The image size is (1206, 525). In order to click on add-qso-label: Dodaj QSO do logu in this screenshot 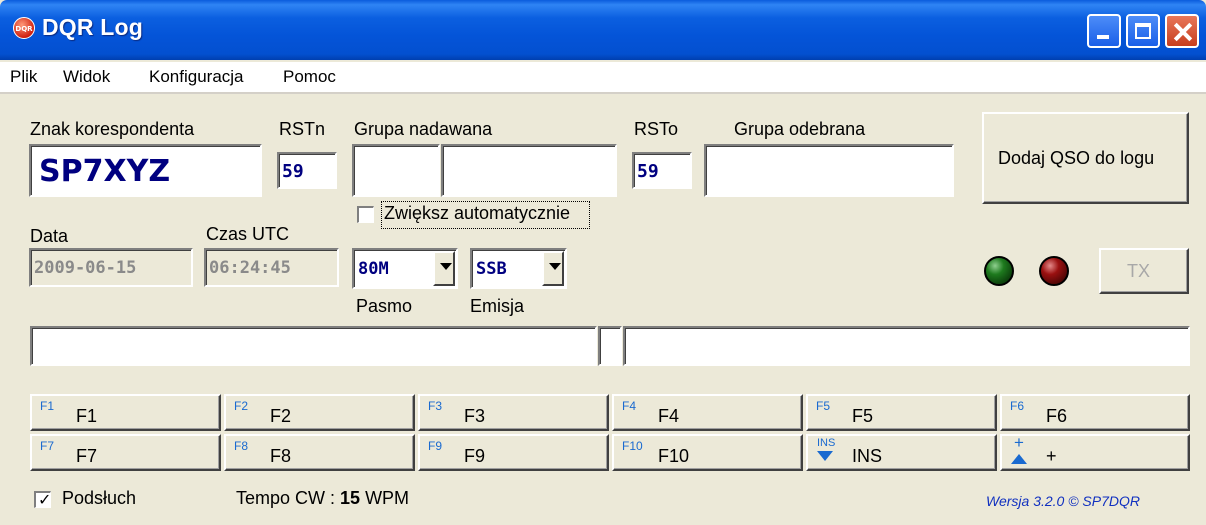, I will do `click(1076, 158)`.